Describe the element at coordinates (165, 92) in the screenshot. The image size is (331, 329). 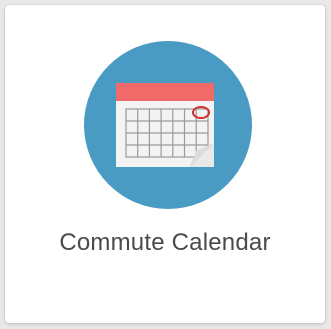
I see `calendar-header` at that location.